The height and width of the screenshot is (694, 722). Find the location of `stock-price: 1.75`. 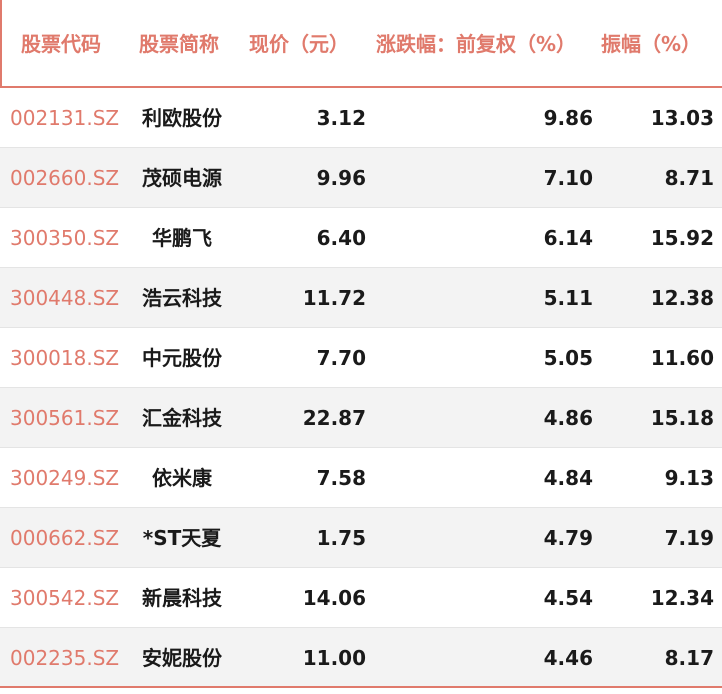

stock-price: 1.75 is located at coordinates (341, 538).